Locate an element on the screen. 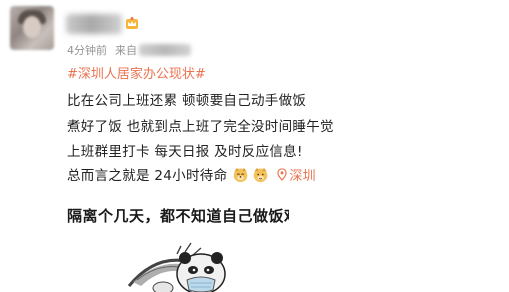  location-link: 深圳 is located at coordinates (296, 174).